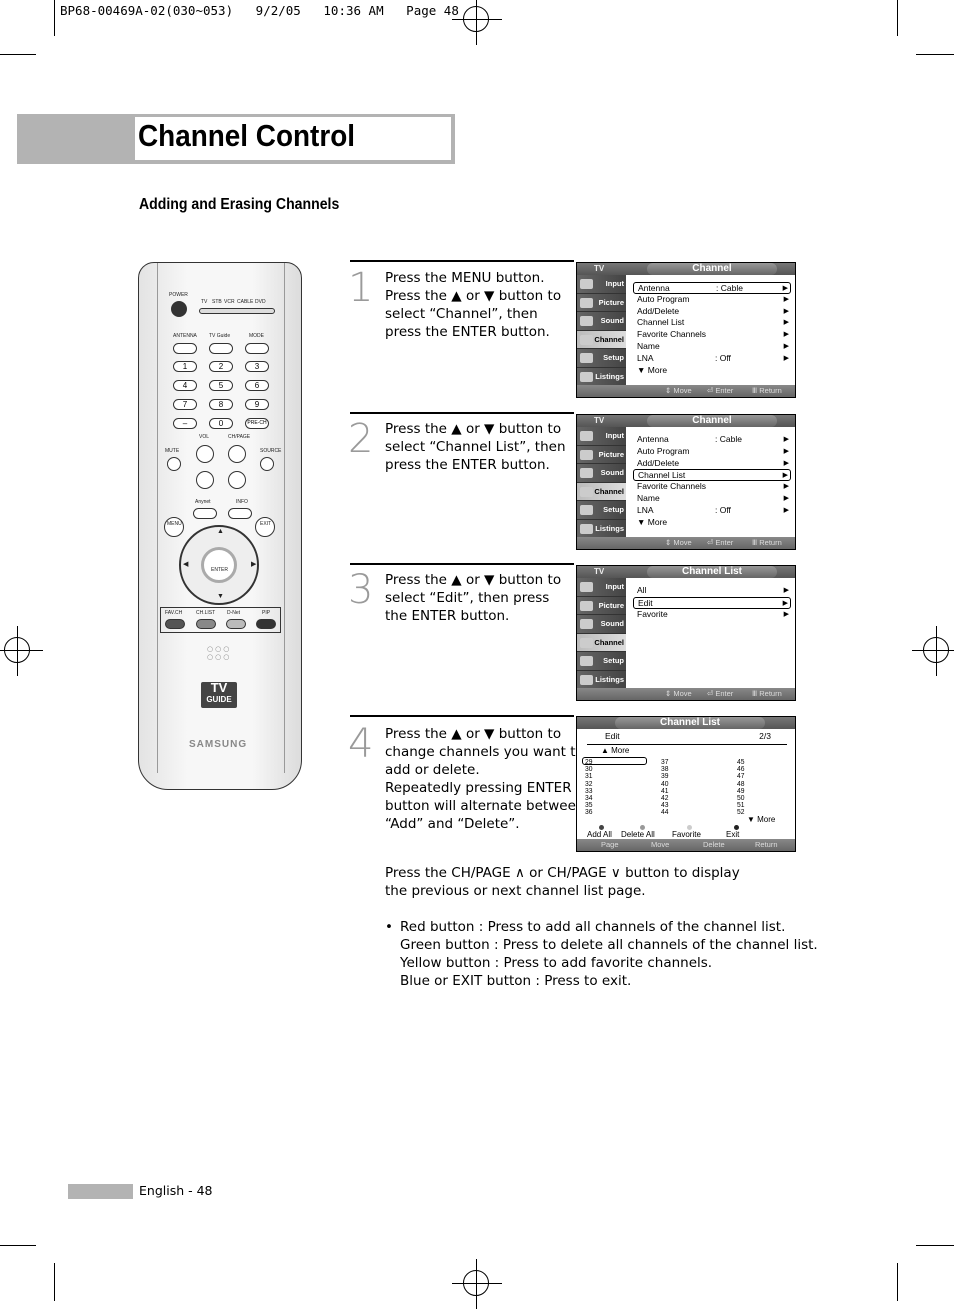  Describe the element at coordinates (221, 348) in the screenshot. I see `tvguide-button` at that location.